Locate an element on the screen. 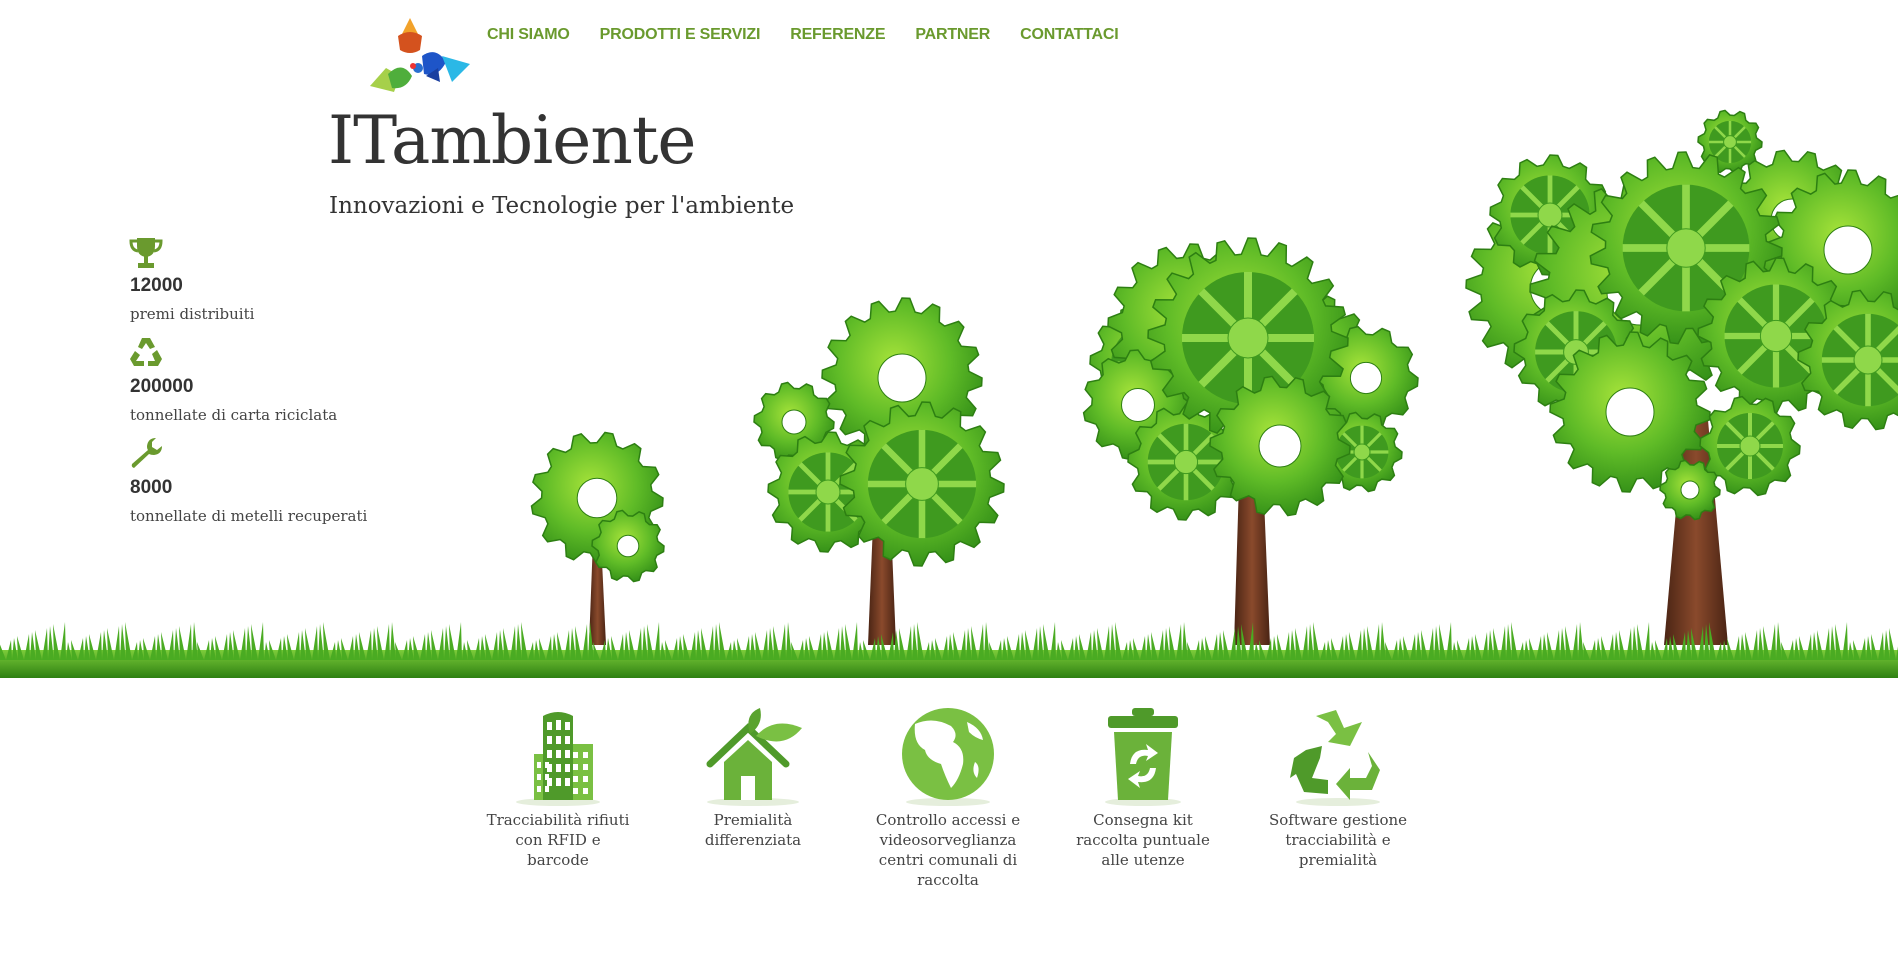 This screenshot has width=1898, height=964. stat-metals-value: 8000 is located at coordinates (151, 487).